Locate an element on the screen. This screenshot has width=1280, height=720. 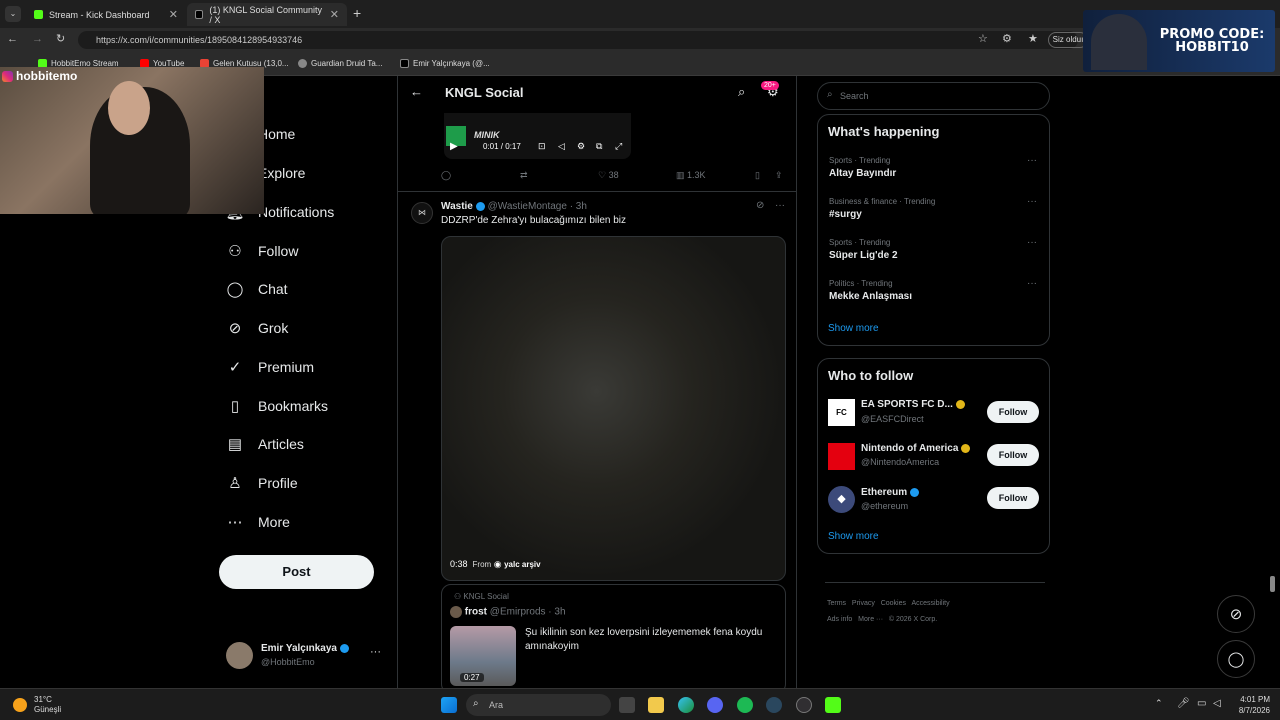
profile-button: Siz olduı is located at coordinates (1068, 40).